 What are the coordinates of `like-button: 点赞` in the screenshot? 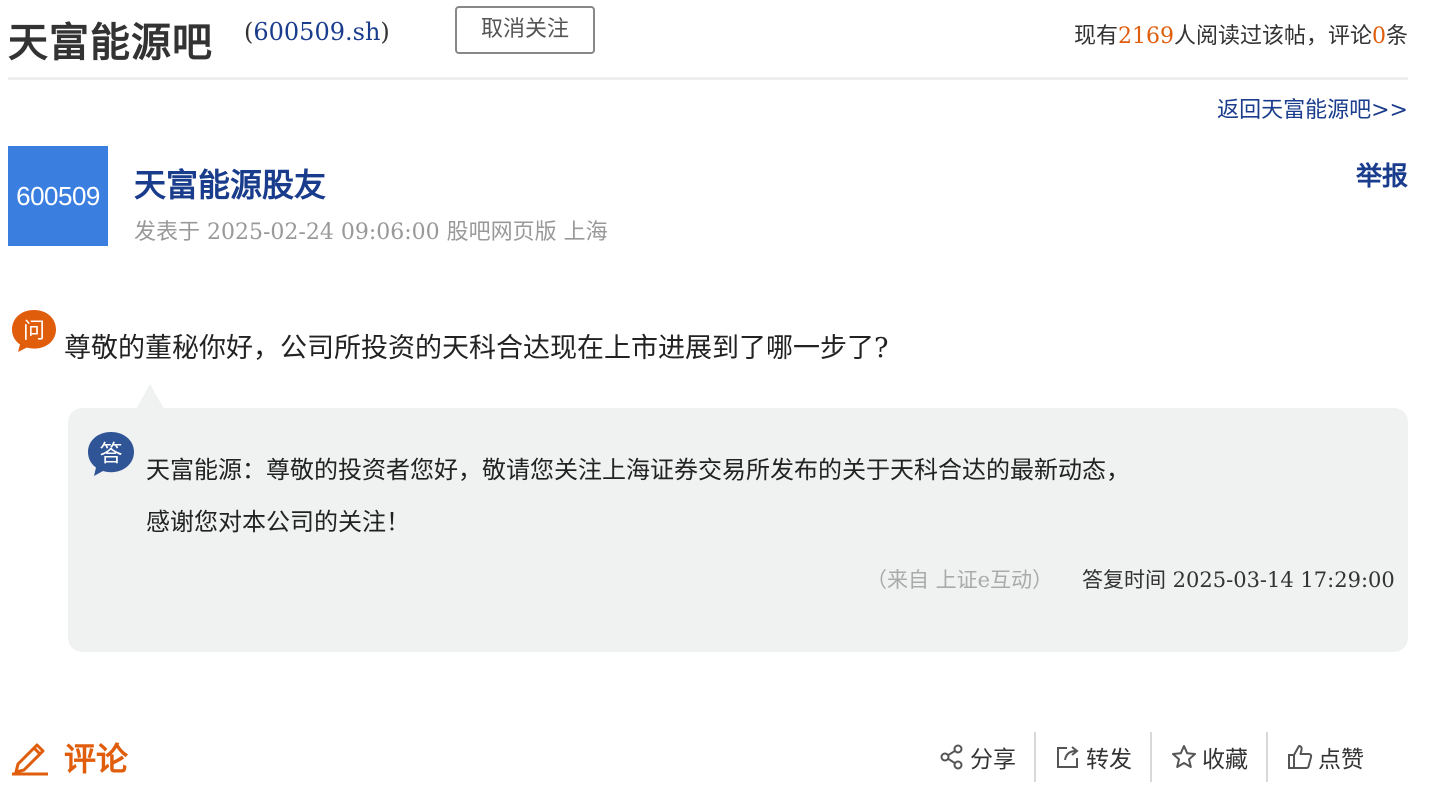 It's located at (1325, 757).